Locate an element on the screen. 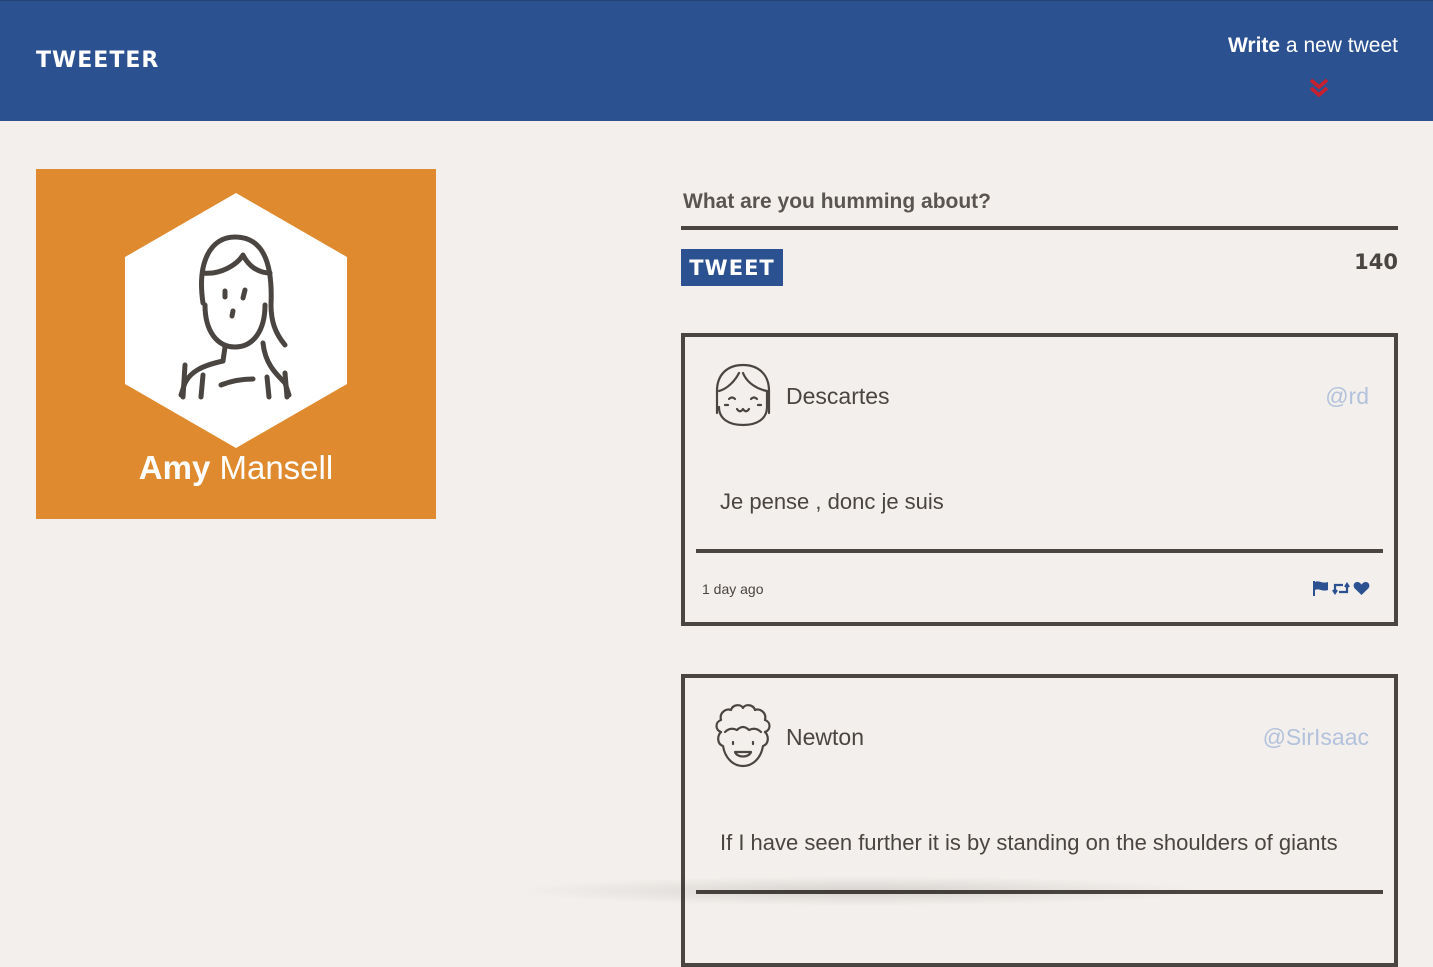 The width and height of the screenshot is (1433, 967). tweet-author: Descartes is located at coordinates (838, 396).